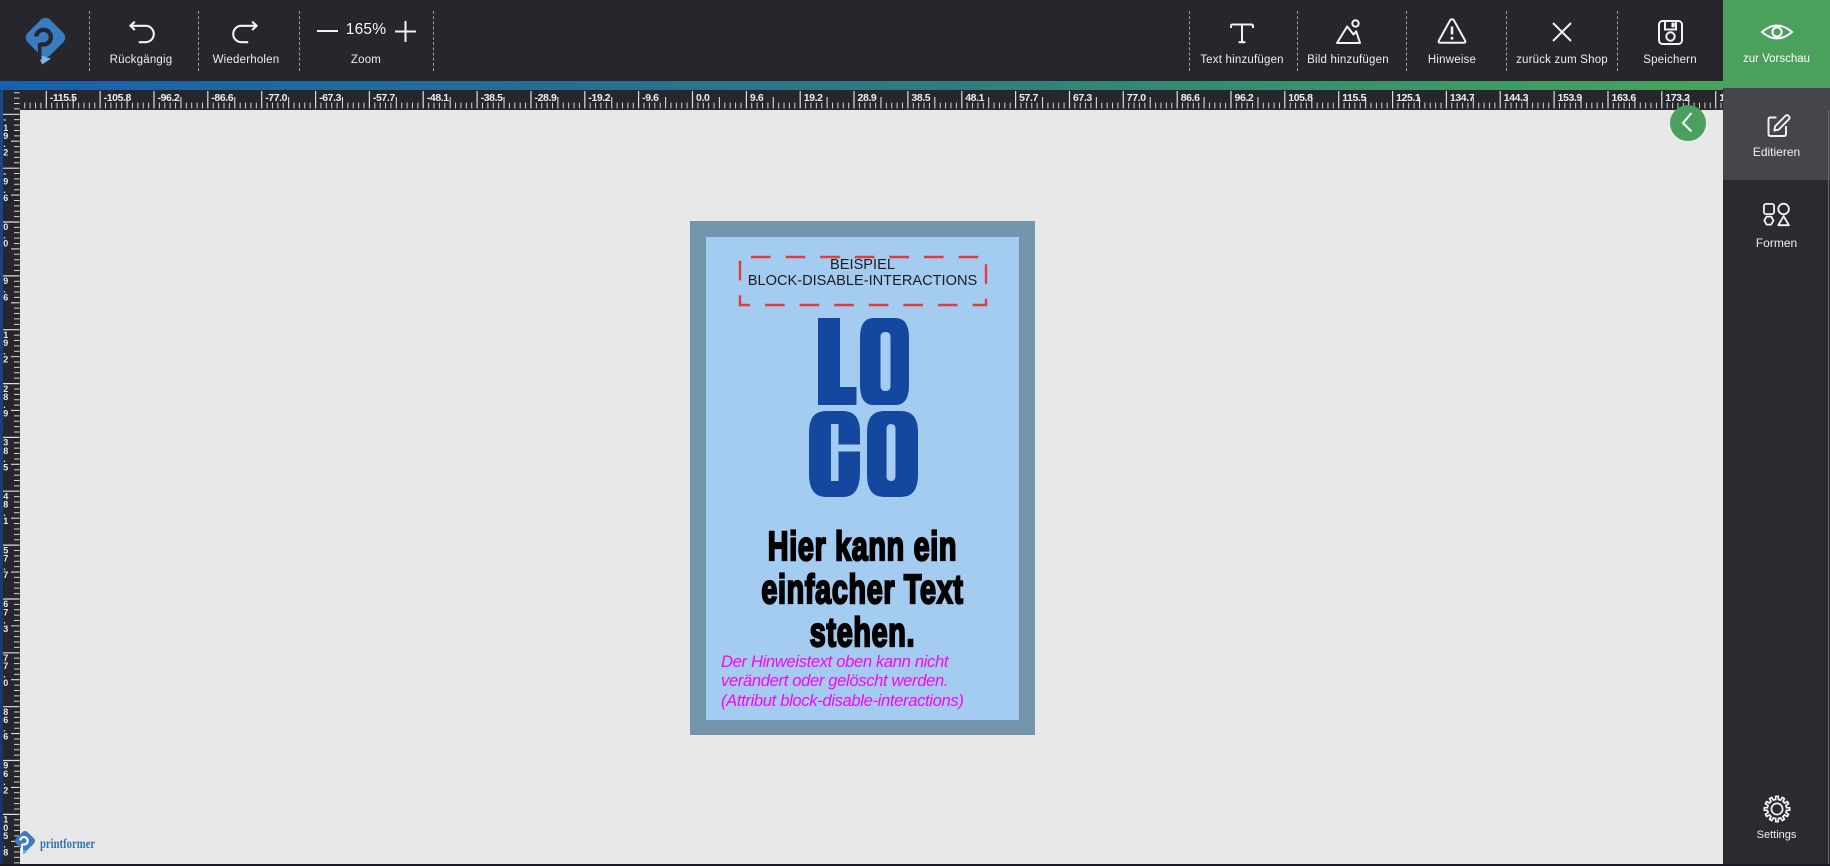 This screenshot has width=1830, height=866. I want to click on svg-text: 67.3, so click(1082, 98).